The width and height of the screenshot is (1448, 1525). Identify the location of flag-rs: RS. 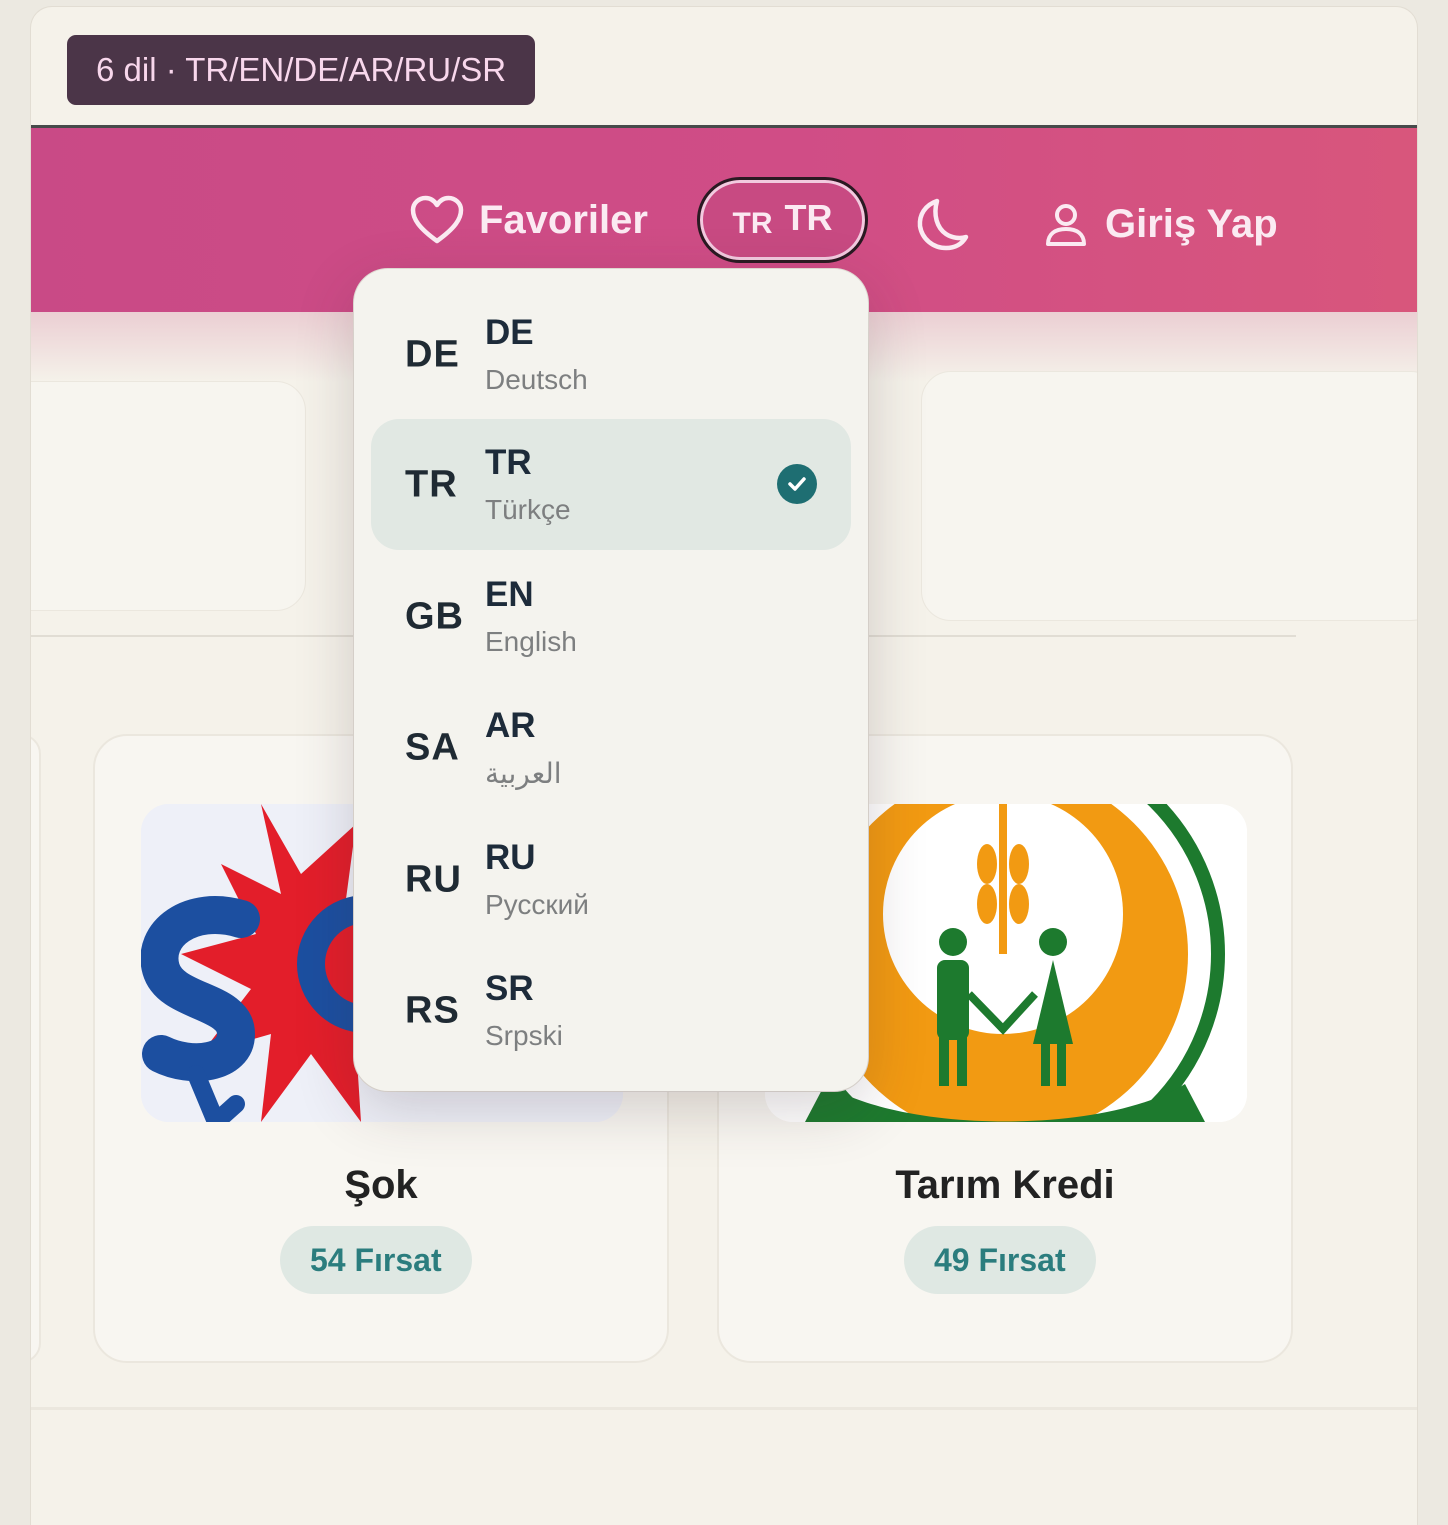
(432, 1010).